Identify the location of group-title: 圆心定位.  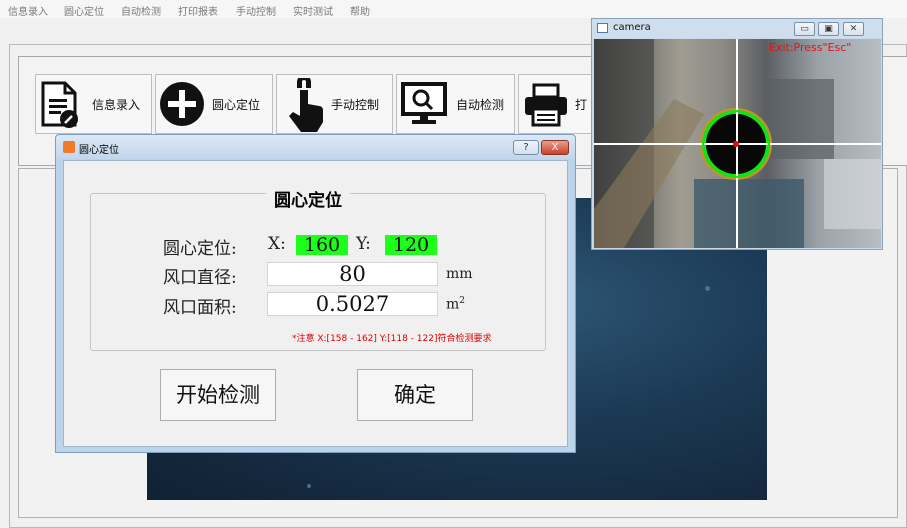
(308, 198).